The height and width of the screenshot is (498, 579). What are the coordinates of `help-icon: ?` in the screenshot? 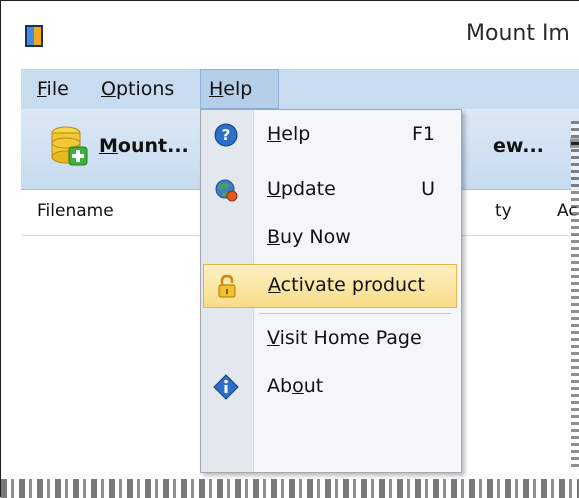 It's located at (226, 135).